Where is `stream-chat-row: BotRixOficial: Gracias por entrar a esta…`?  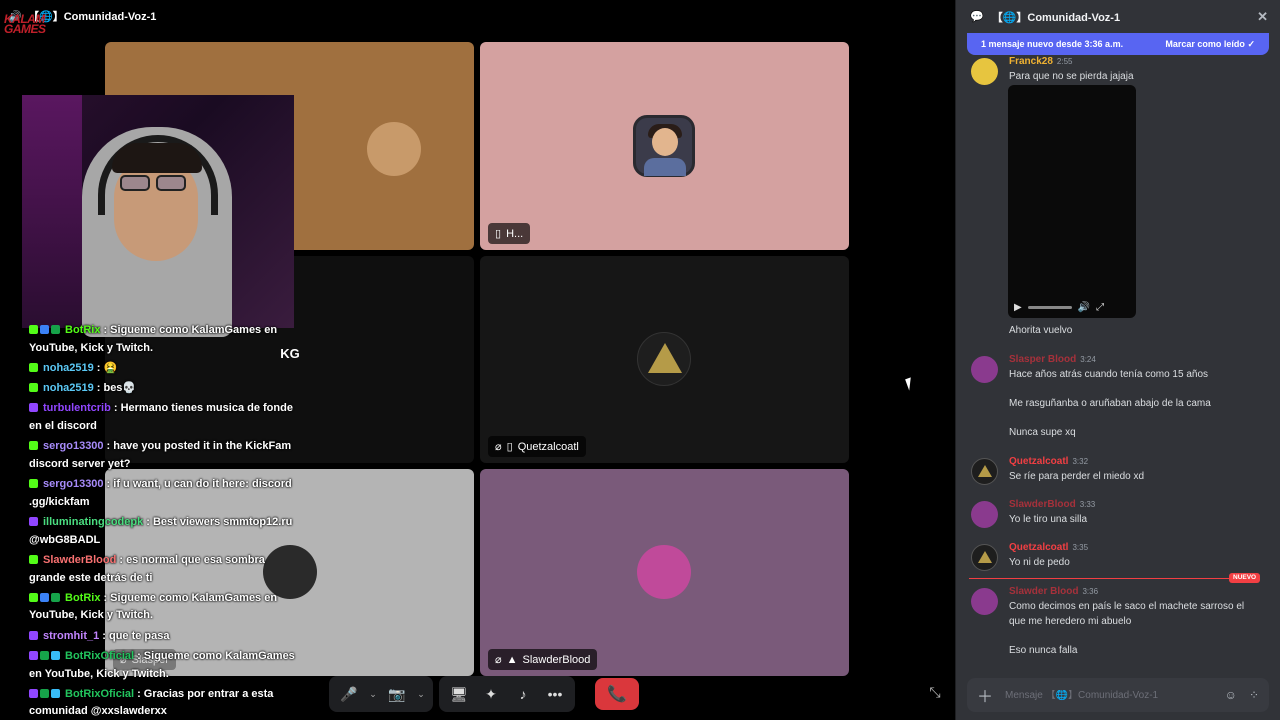 stream-chat-row: BotRixOficial: Gracias por entrar a esta… is located at coordinates (165, 703).